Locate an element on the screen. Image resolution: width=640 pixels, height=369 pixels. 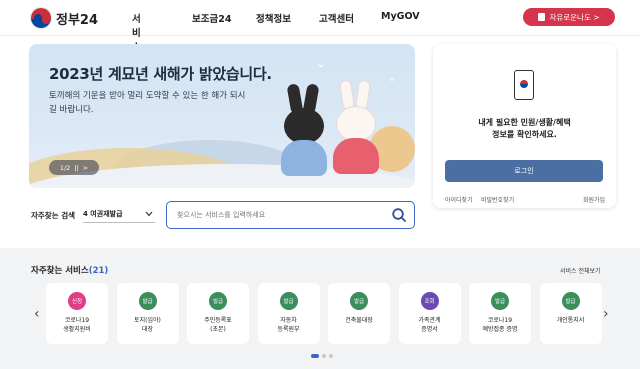
banner-pager: 1/2 || > is located at coordinates (74, 167).